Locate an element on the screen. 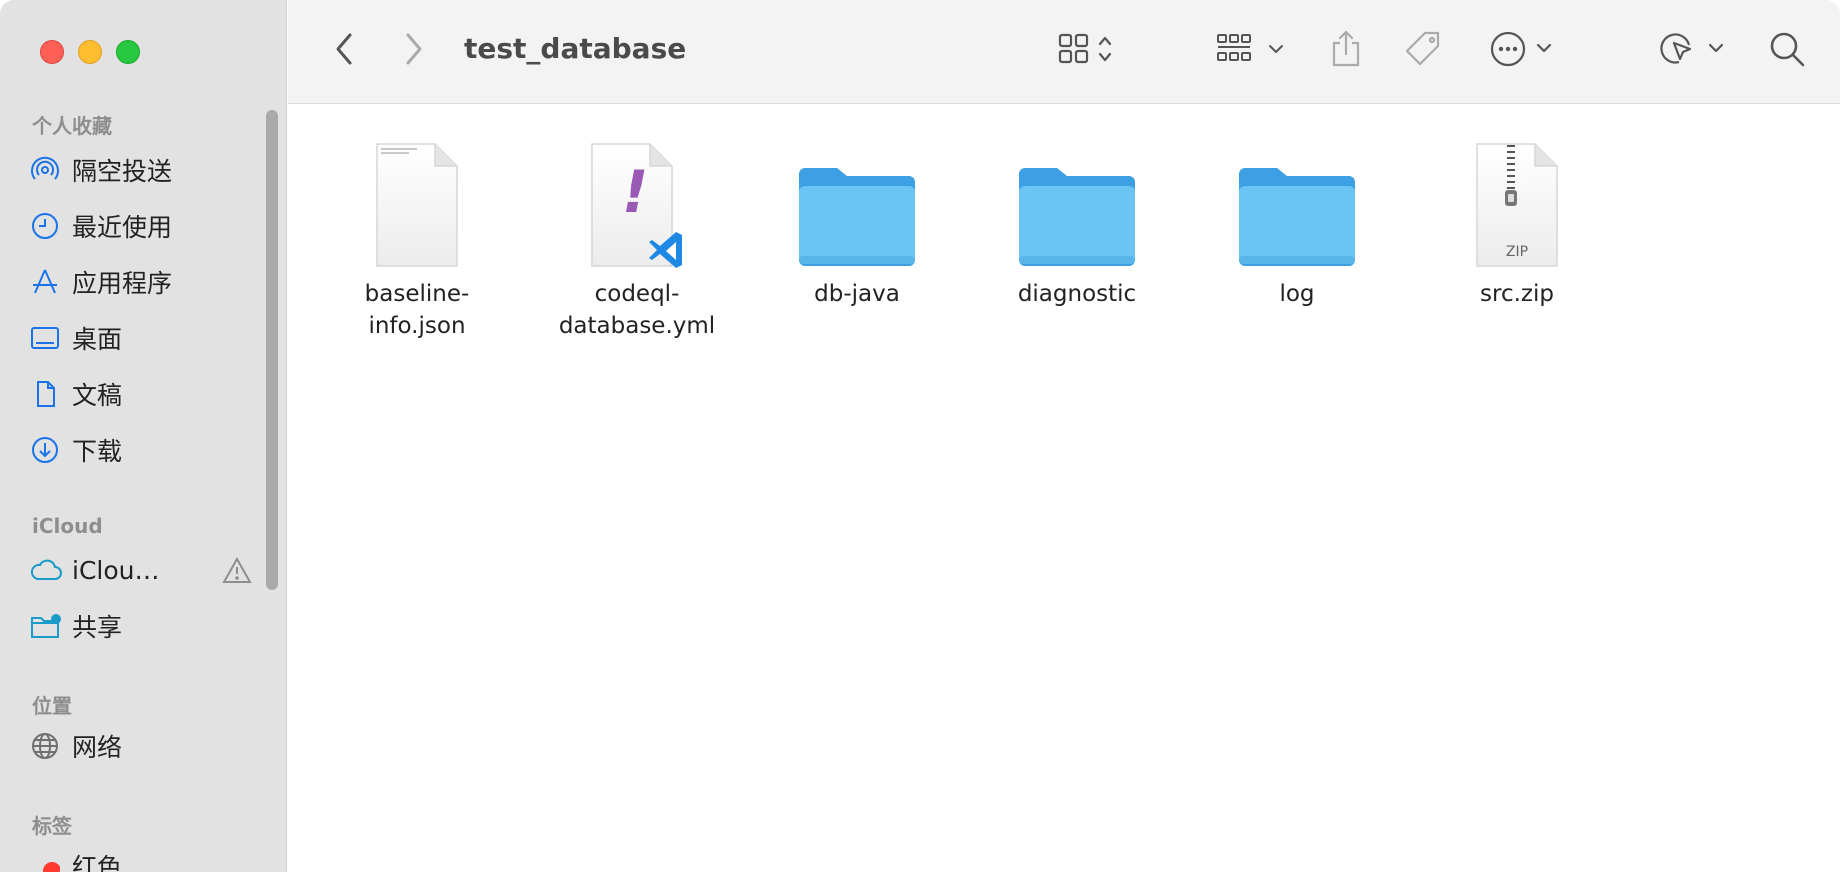 The width and height of the screenshot is (1840, 872). file-item: diagnostic is located at coordinates (1077, 220).